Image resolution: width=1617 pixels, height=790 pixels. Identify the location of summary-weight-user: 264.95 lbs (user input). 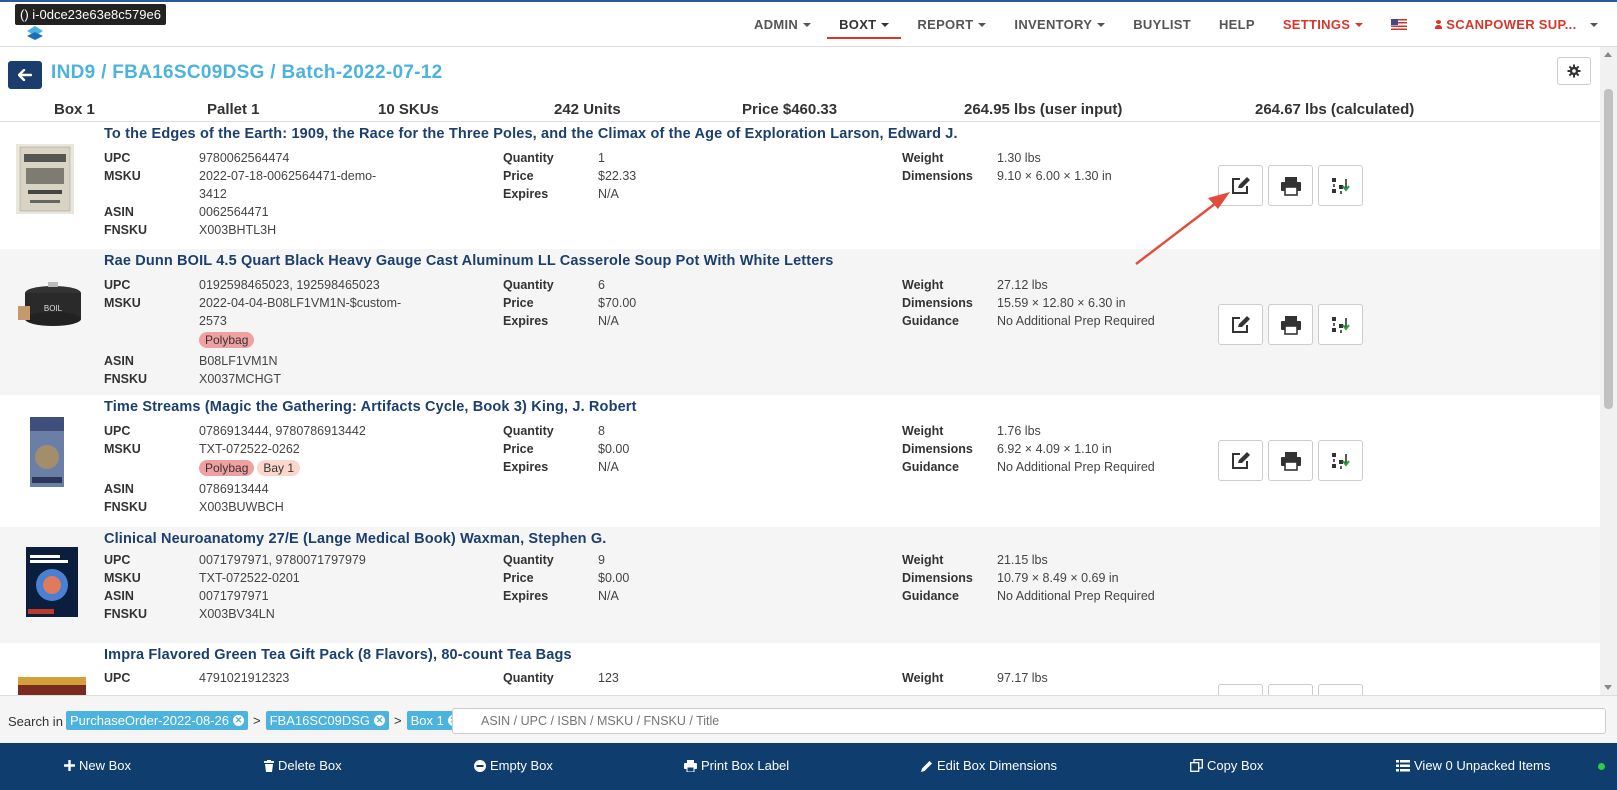
(1043, 109).